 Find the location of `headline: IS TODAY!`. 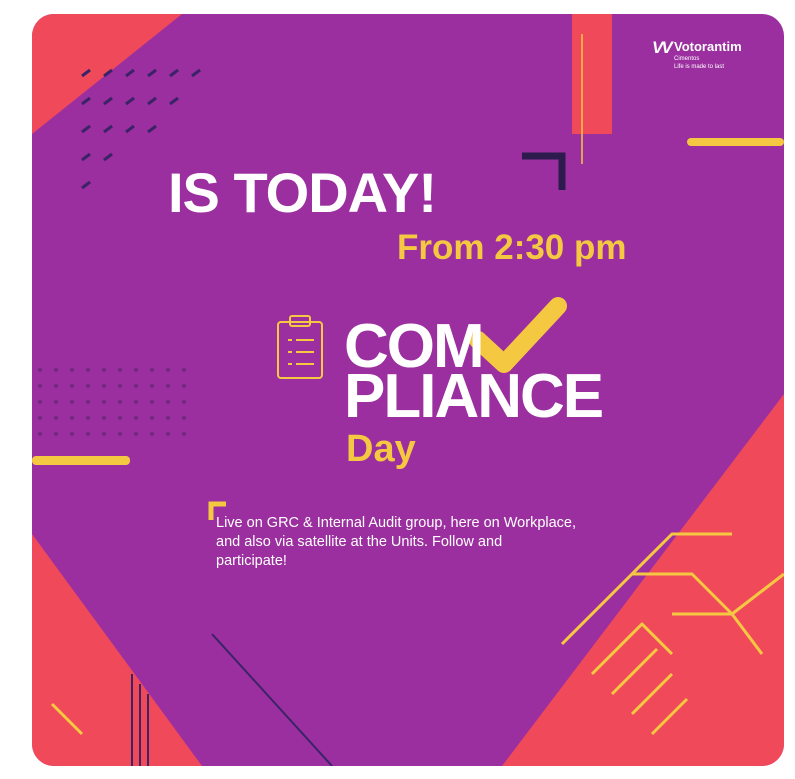

headline: IS TODAY! is located at coordinates (302, 192).